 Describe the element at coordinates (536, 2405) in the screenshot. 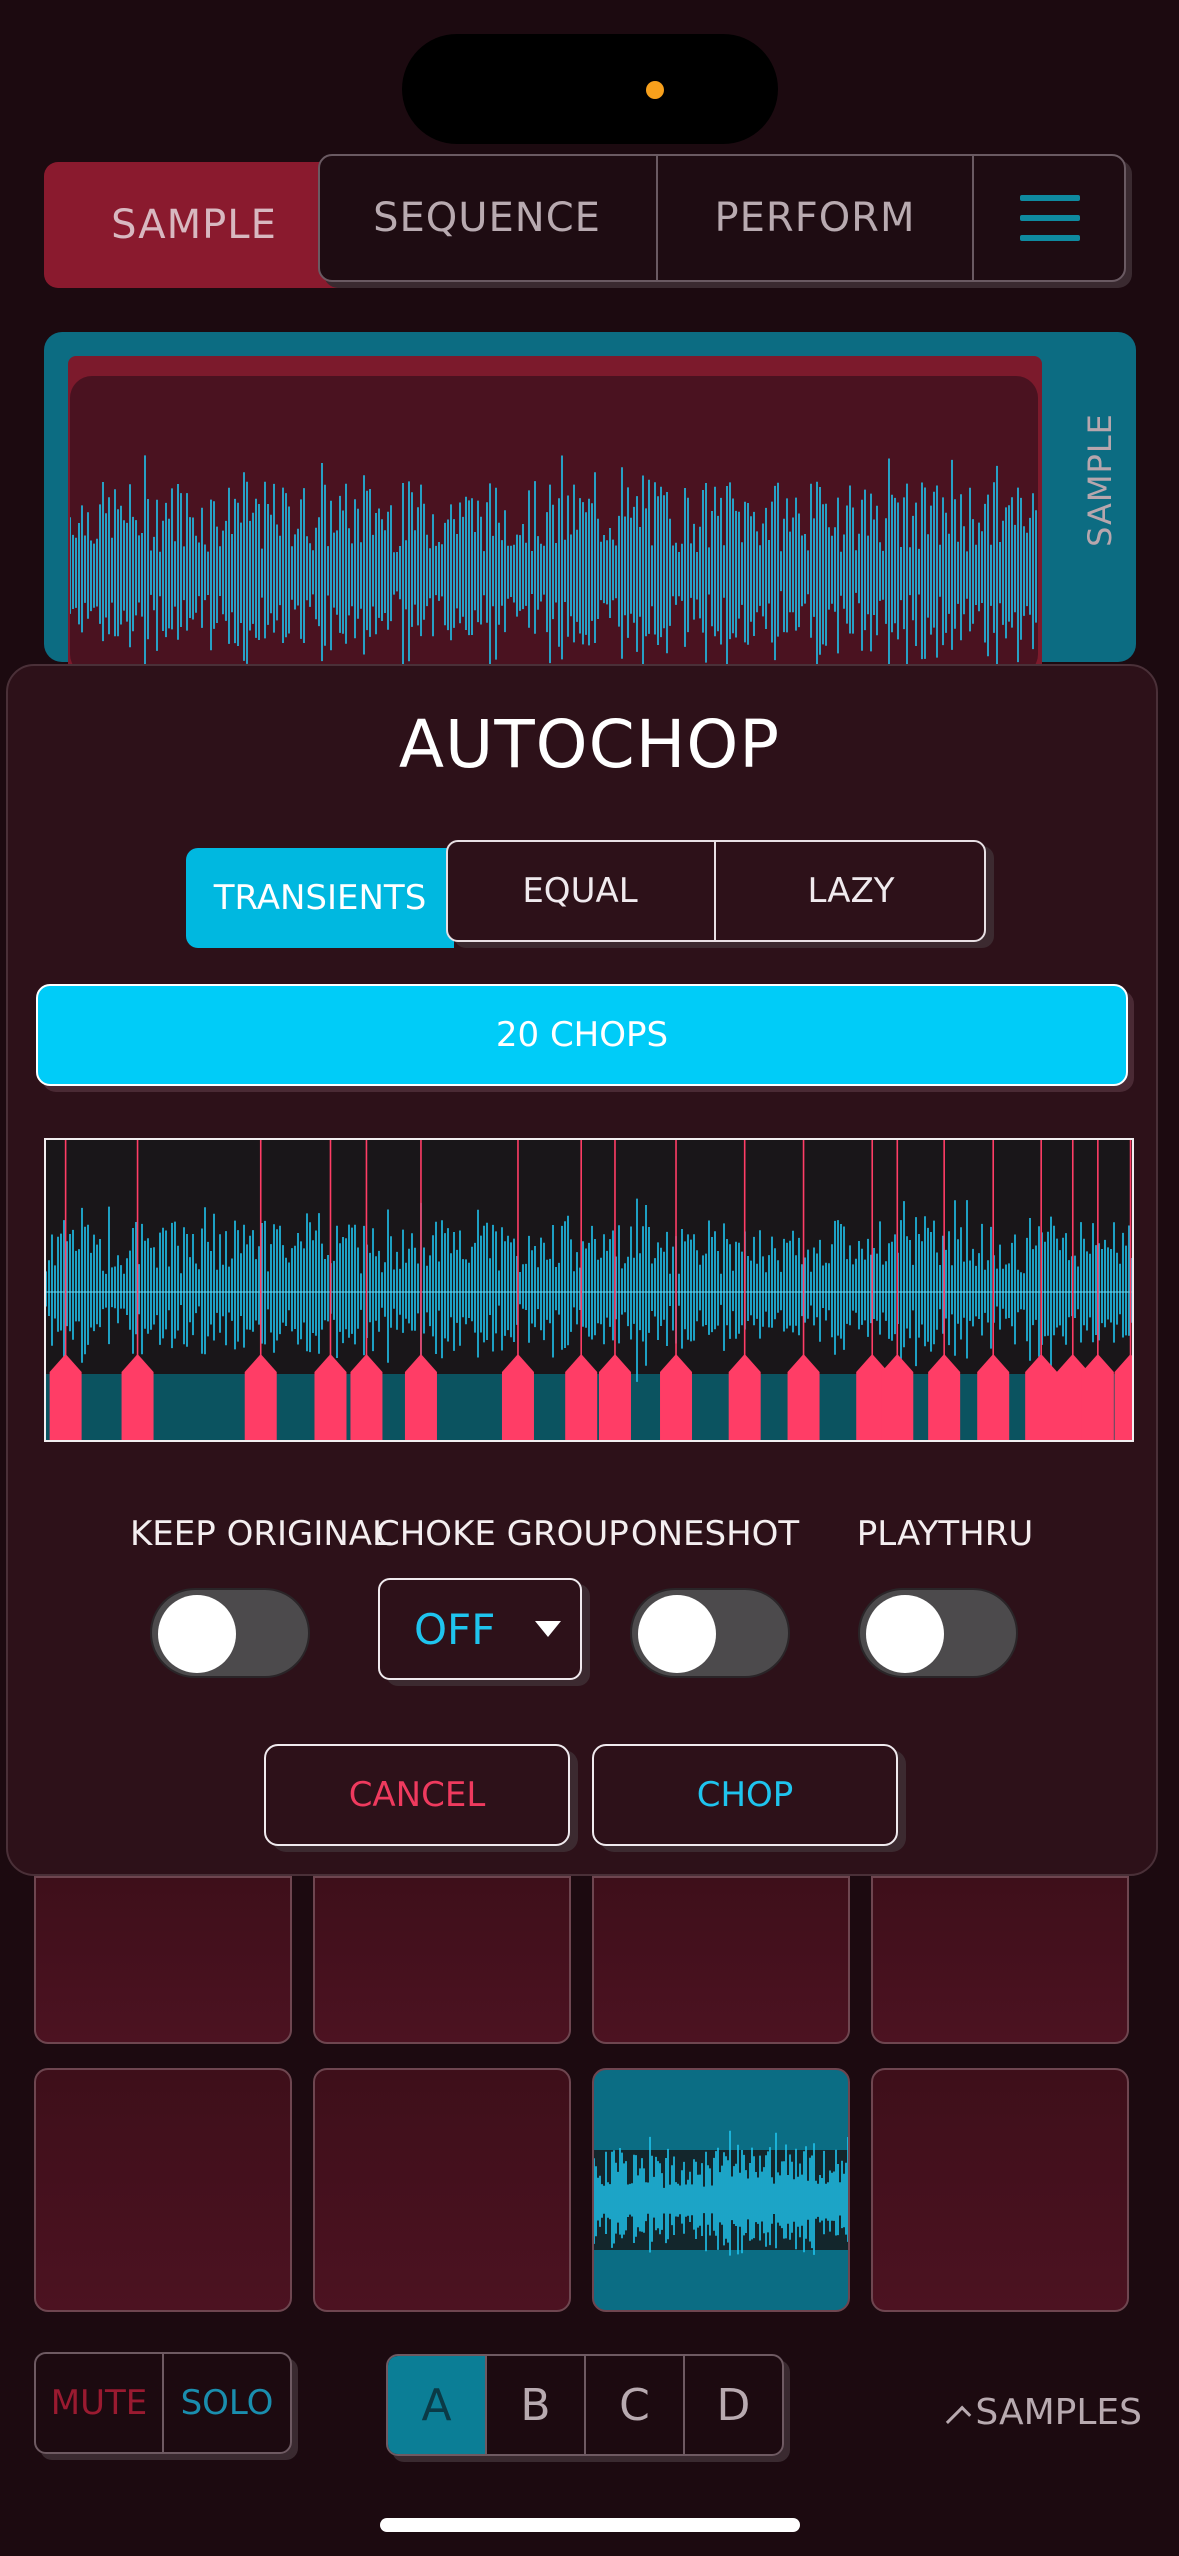

I see `bank-b-button: B` at that location.